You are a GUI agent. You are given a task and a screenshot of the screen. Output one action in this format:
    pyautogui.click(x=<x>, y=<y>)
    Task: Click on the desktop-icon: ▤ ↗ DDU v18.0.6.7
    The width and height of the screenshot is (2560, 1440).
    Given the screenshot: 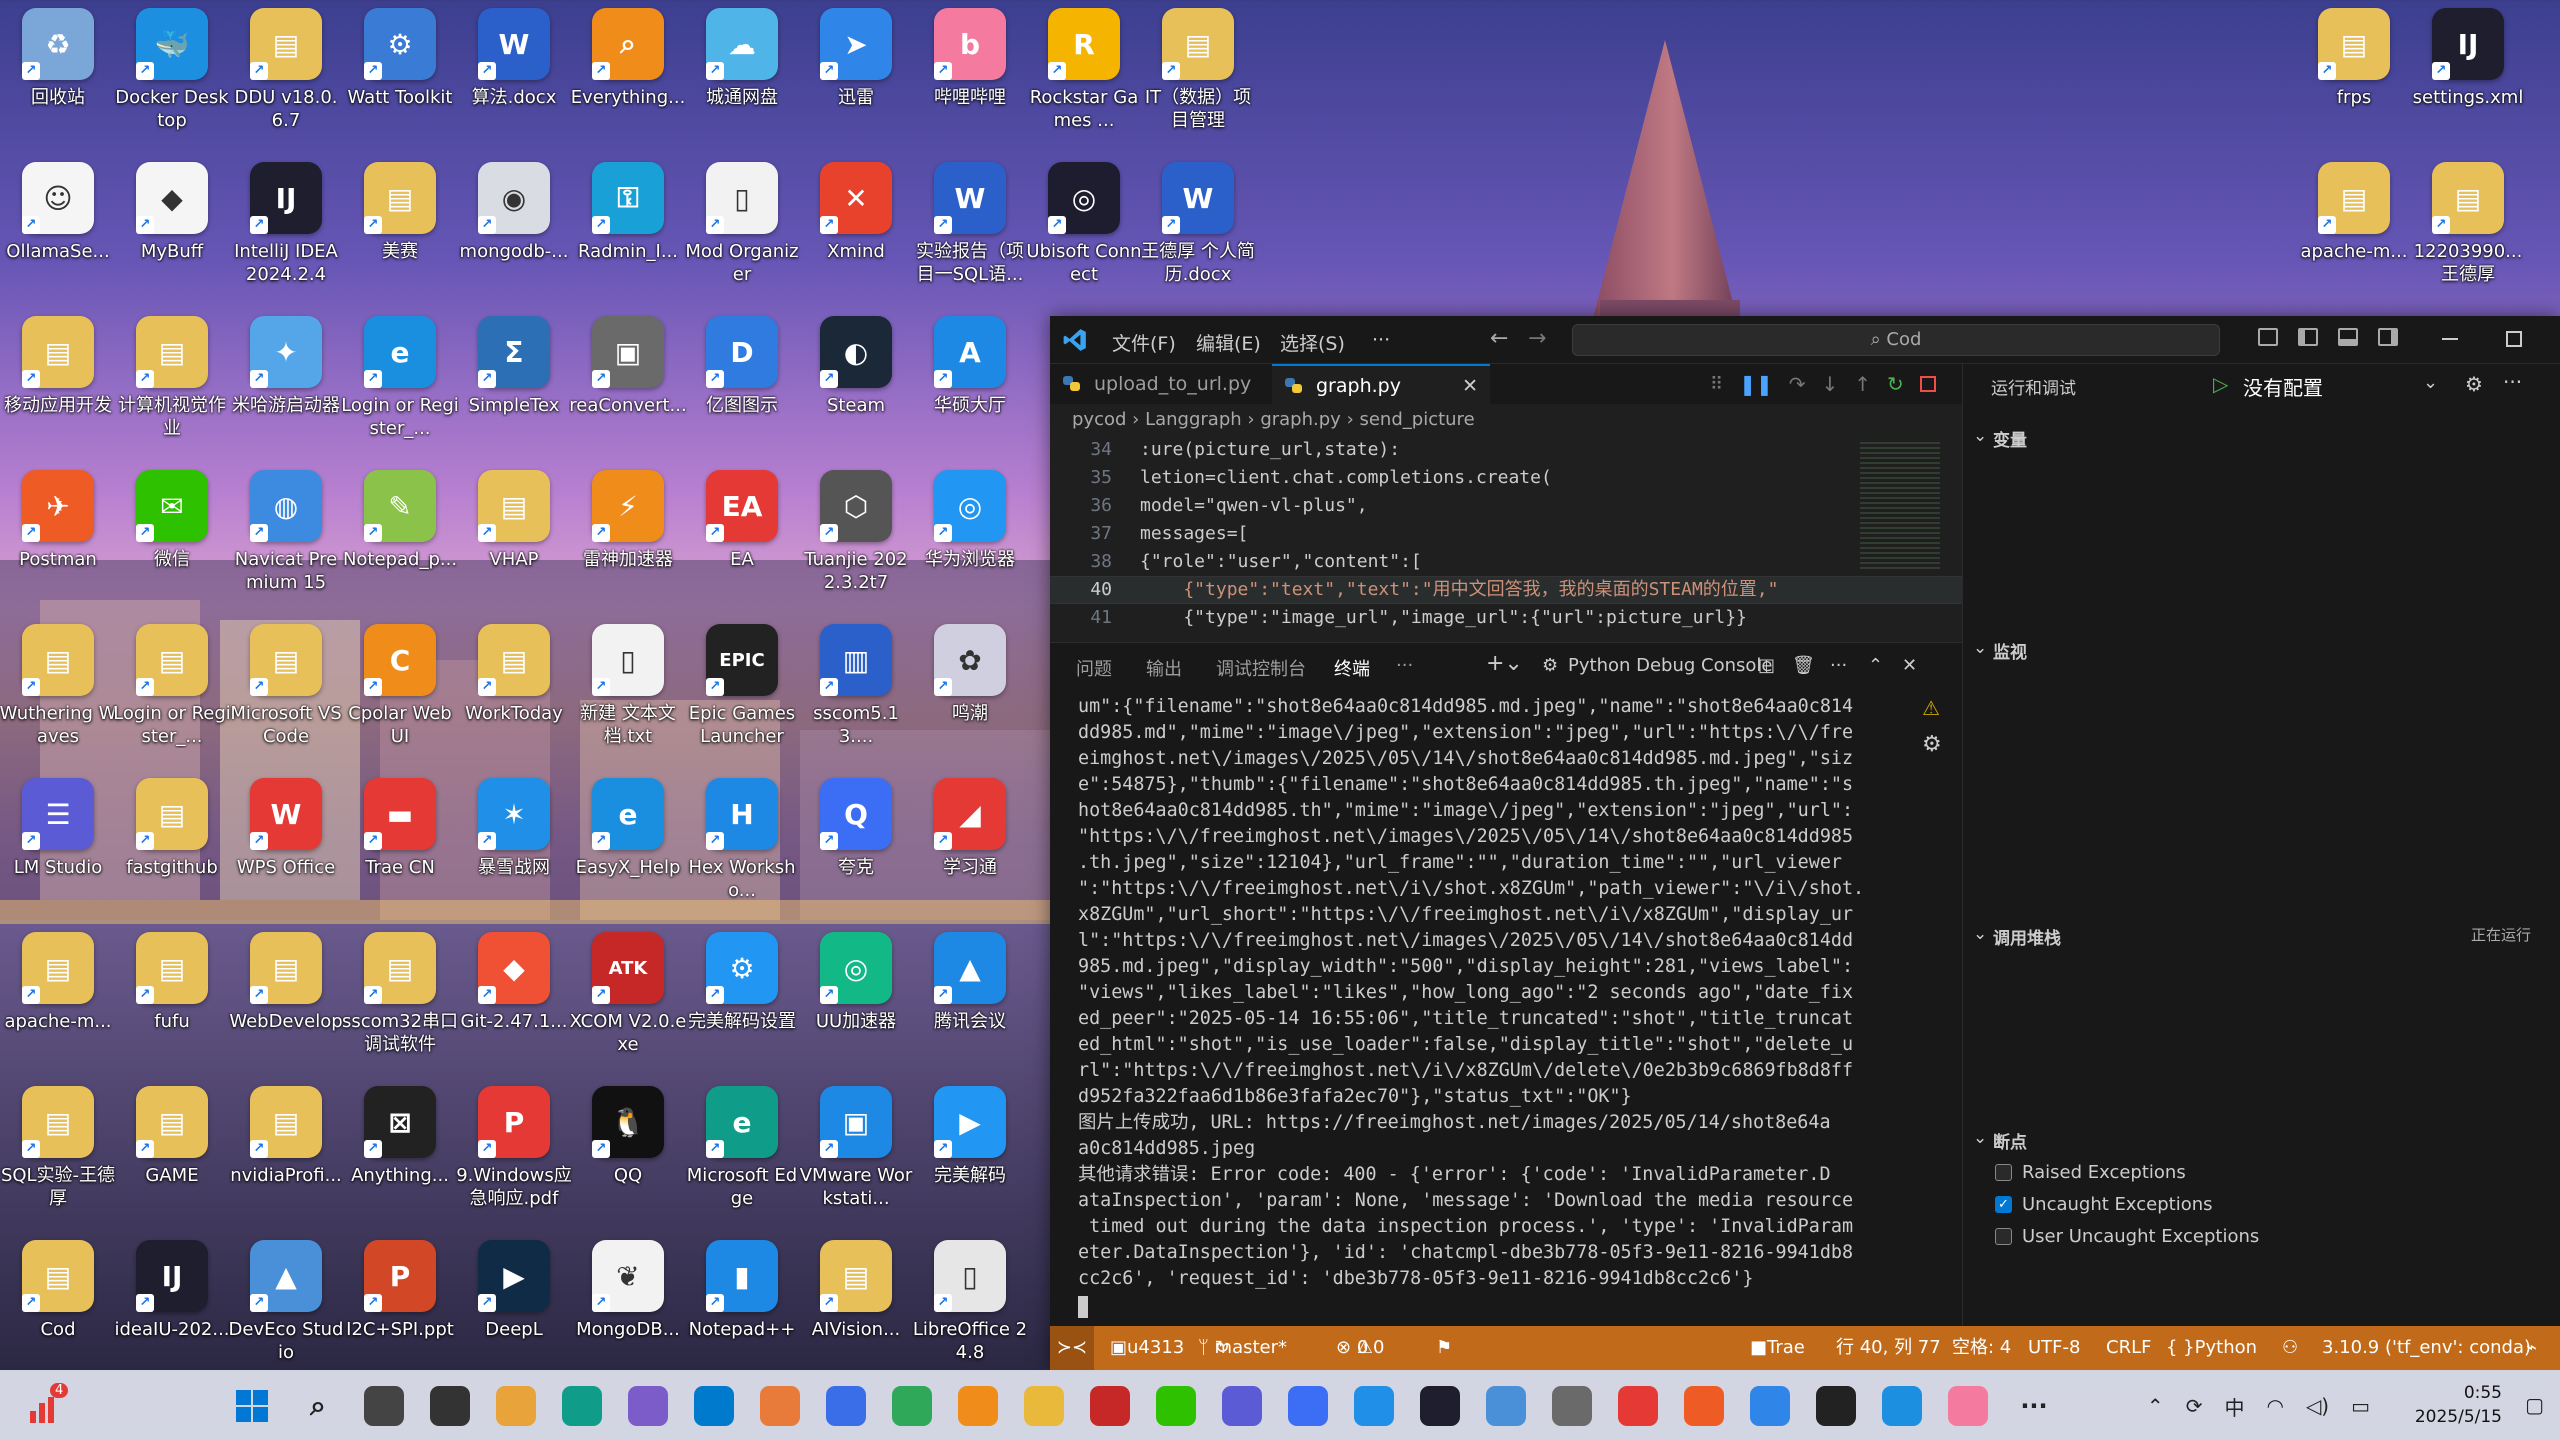 What is the action you would take?
    pyautogui.click(x=286, y=76)
    